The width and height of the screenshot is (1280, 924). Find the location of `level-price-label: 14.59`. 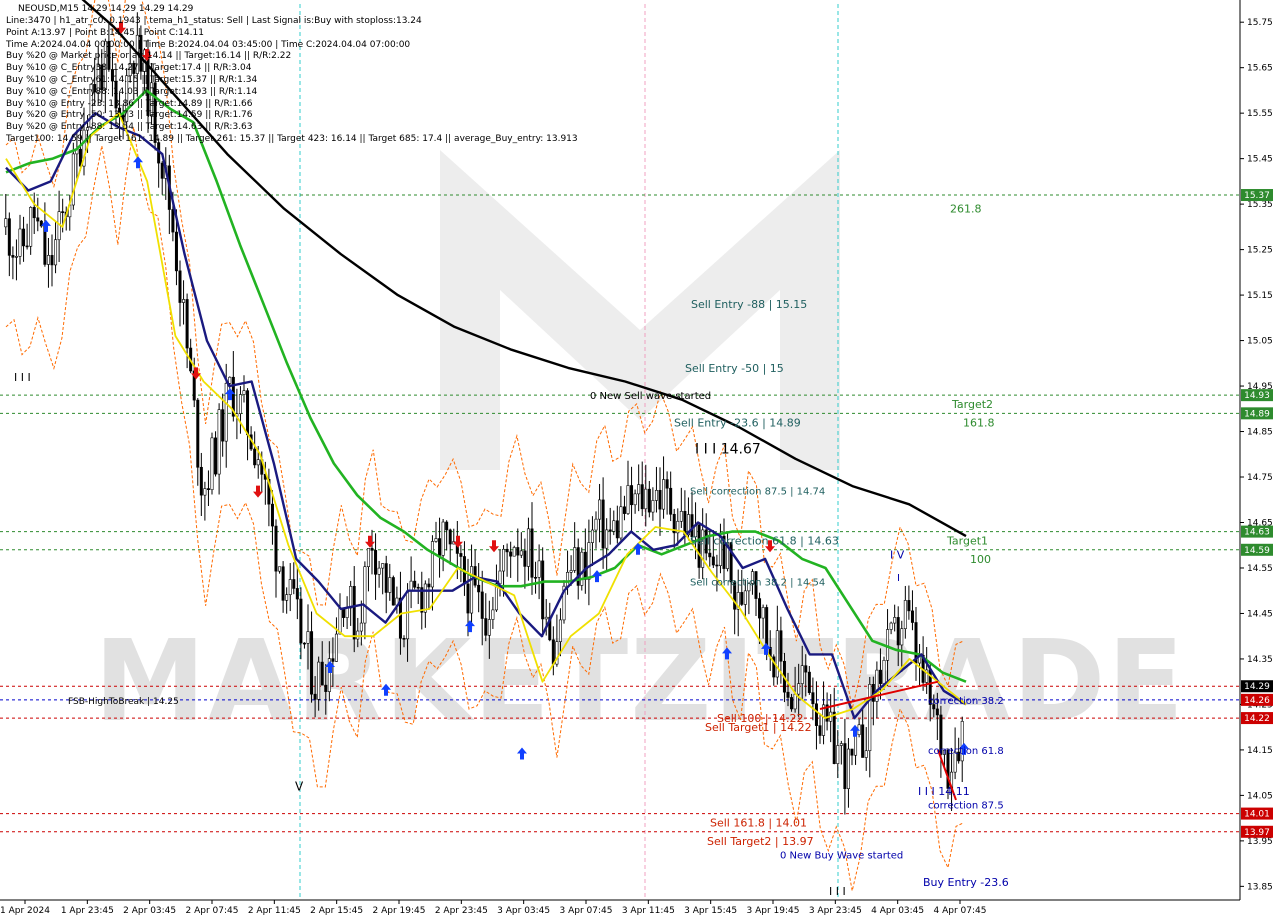

level-price-label: 14.59 is located at coordinates (1257, 551).